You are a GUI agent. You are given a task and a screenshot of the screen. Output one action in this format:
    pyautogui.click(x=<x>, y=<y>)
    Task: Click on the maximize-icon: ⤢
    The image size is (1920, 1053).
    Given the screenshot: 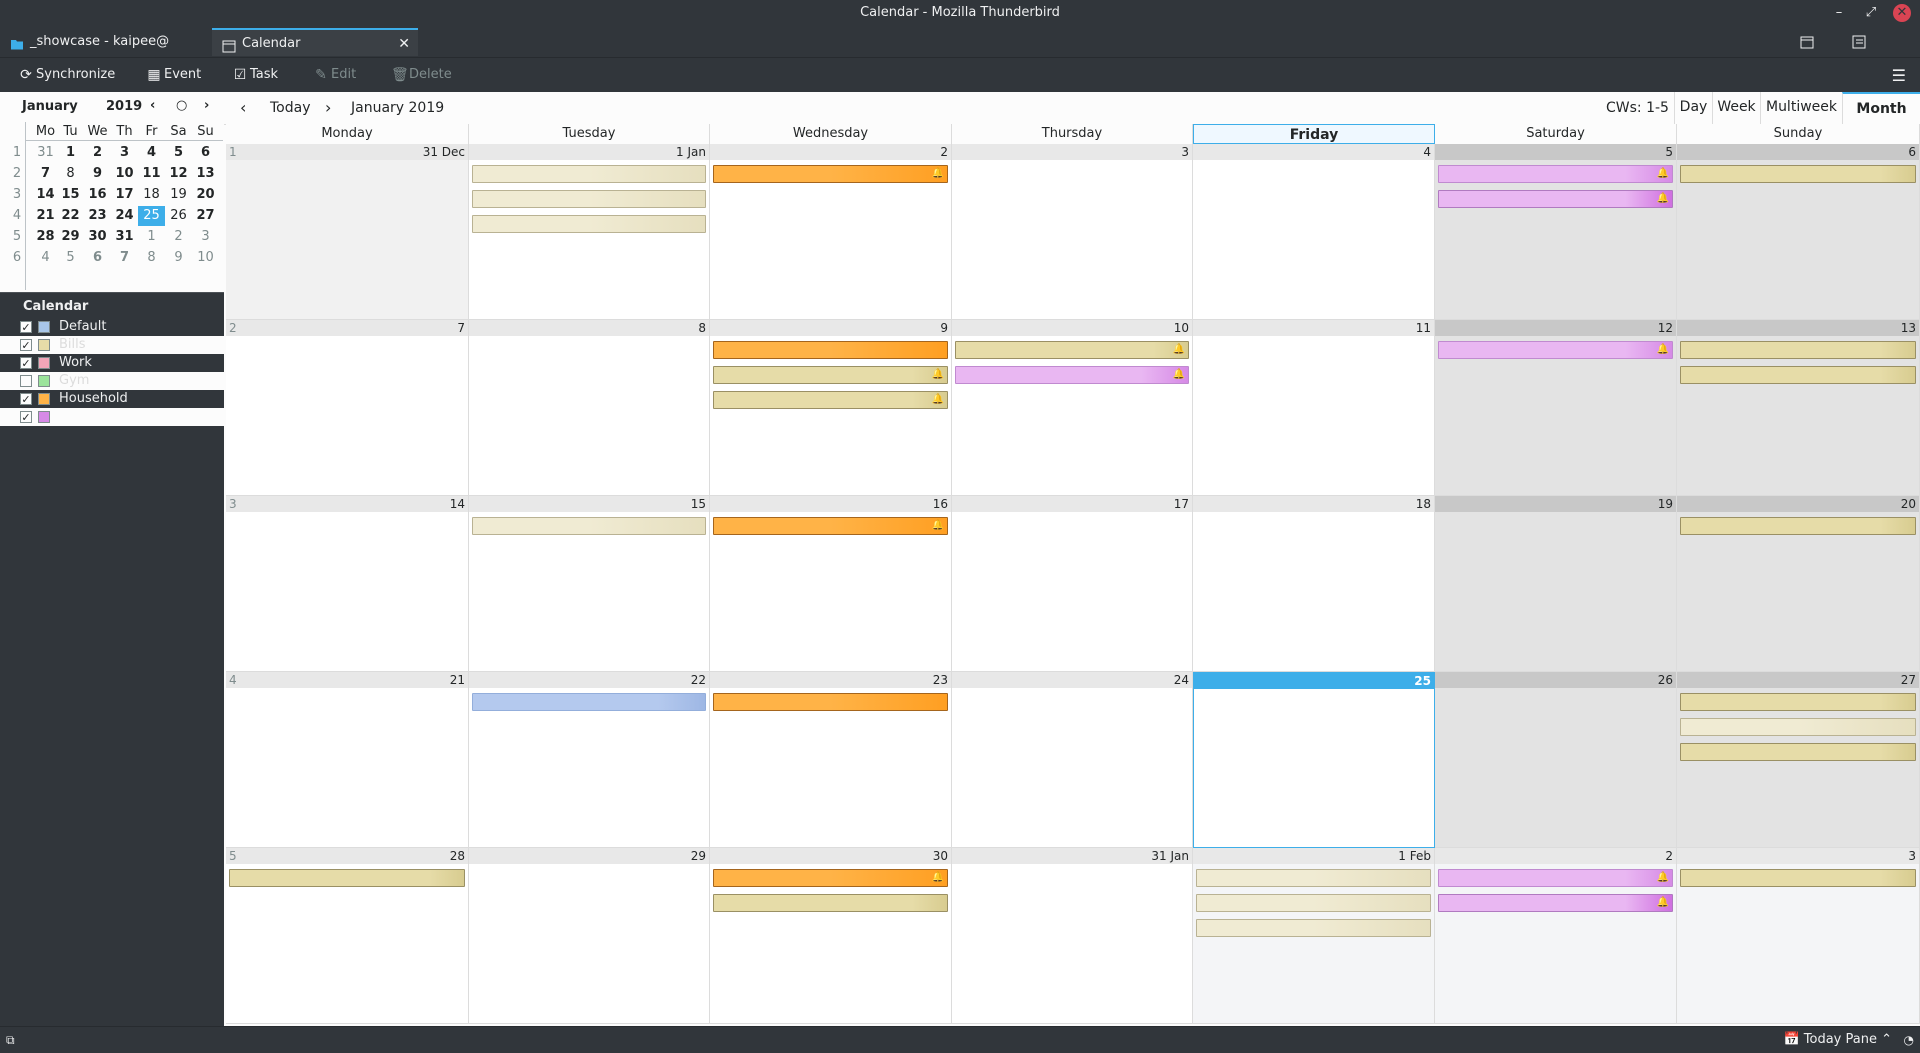 What is the action you would take?
    pyautogui.click(x=1871, y=13)
    